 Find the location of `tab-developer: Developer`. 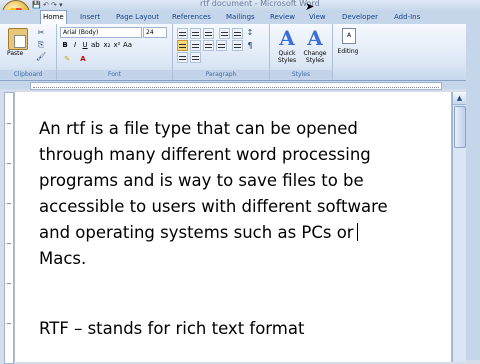

tab-developer: Developer is located at coordinates (360, 17).